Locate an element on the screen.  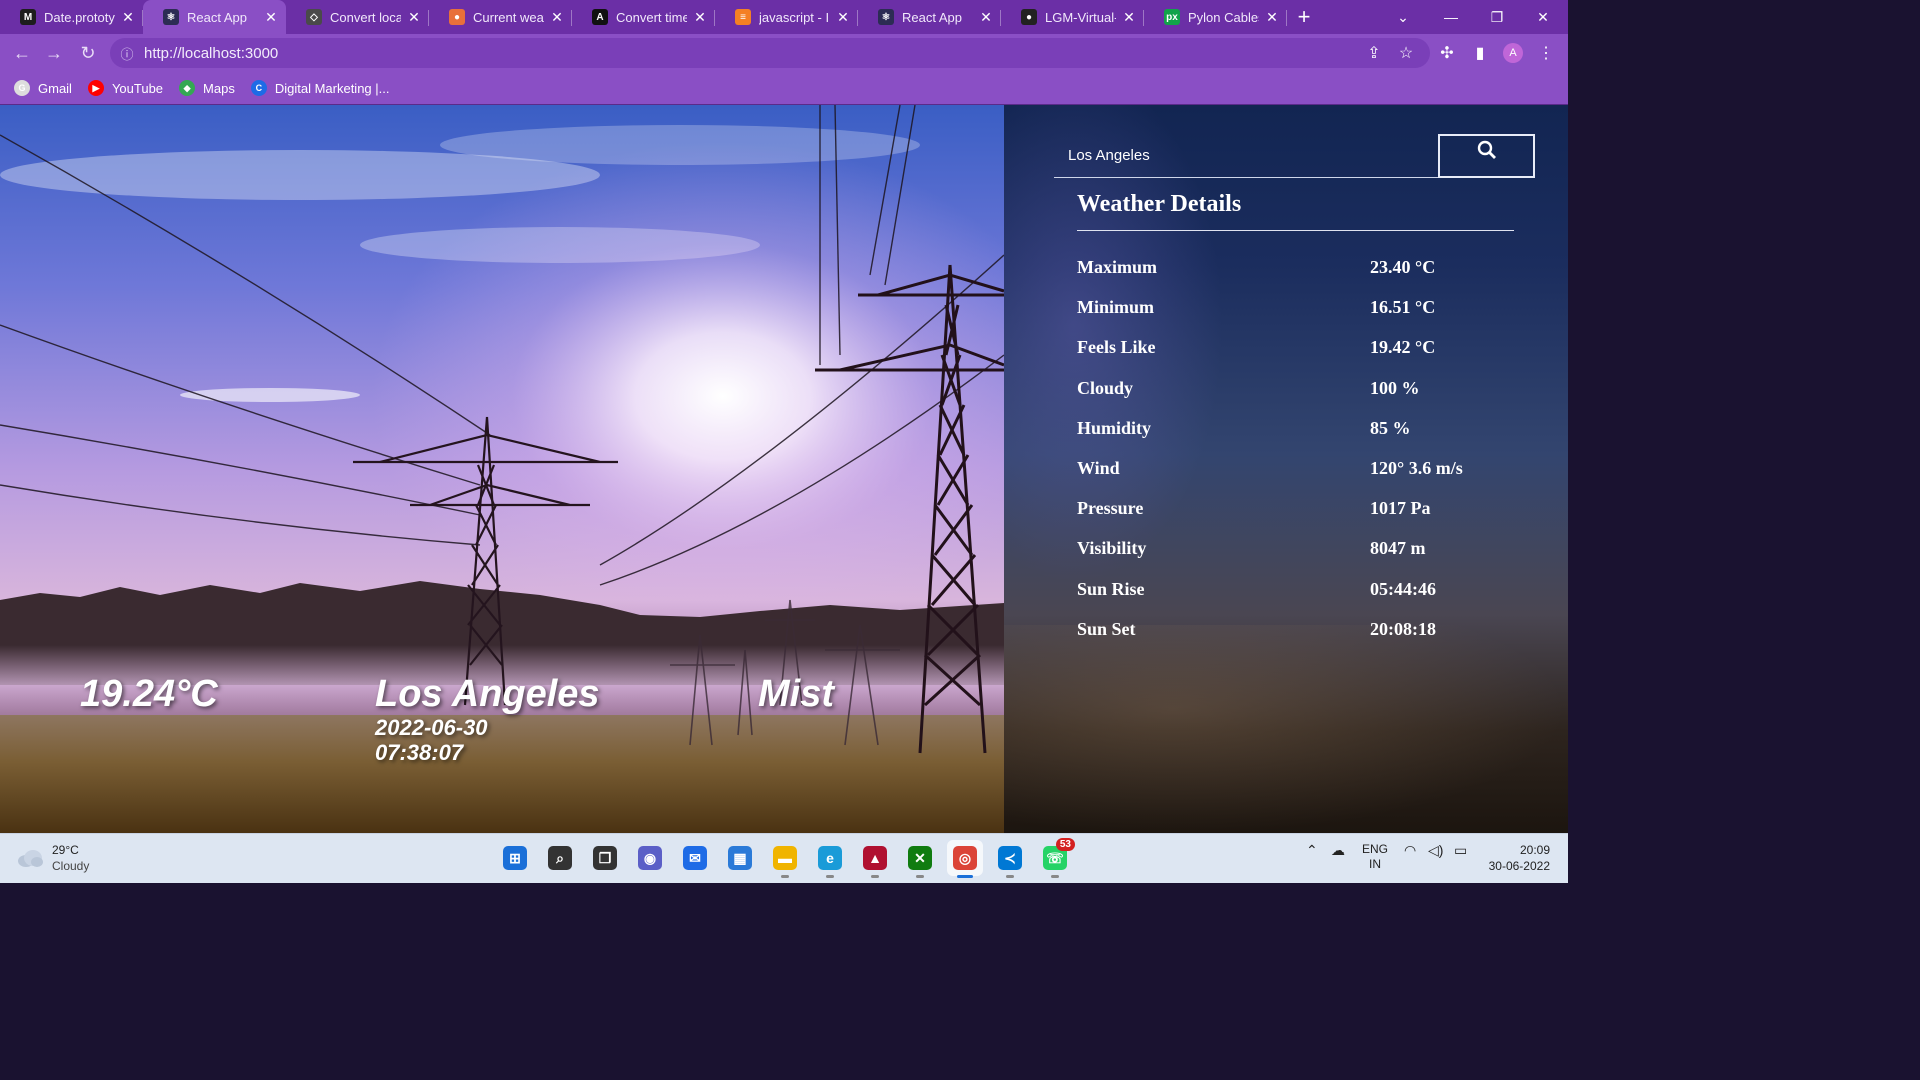
edge-icon: e is located at coordinates (830, 858).